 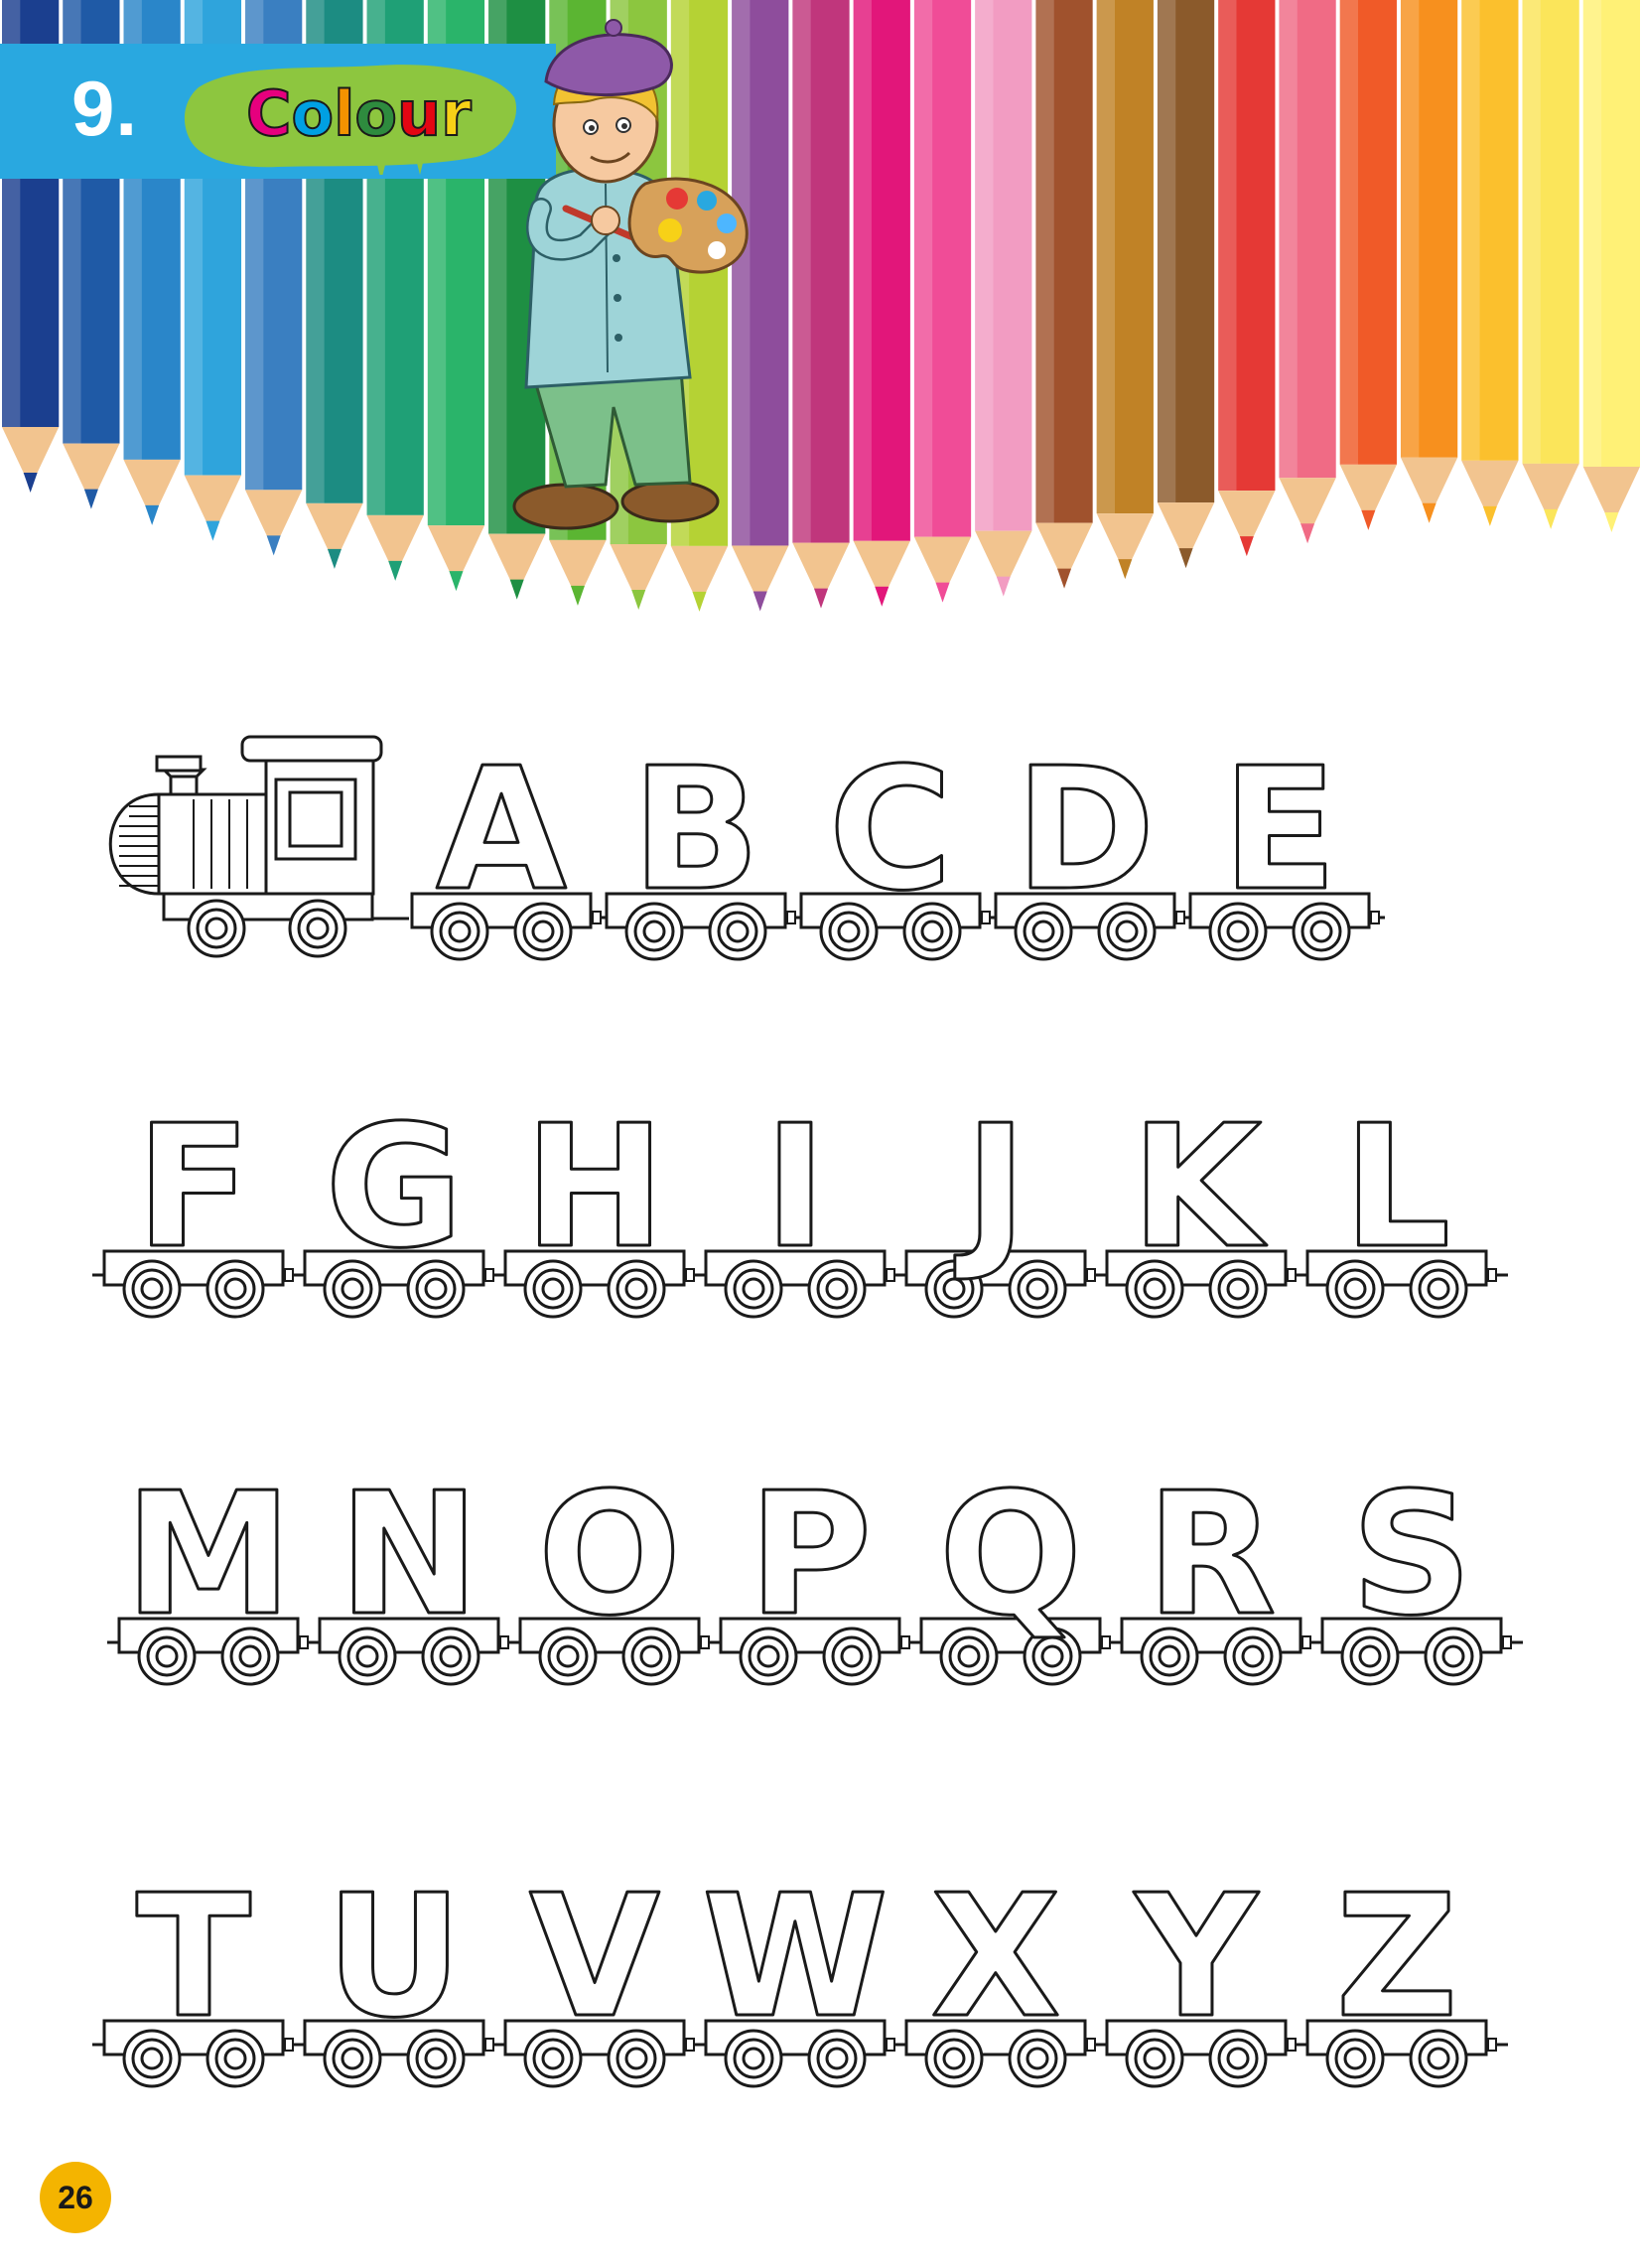 What do you see at coordinates (1396, 1957) in the screenshot?
I see `outline-letter-z: Z` at bounding box center [1396, 1957].